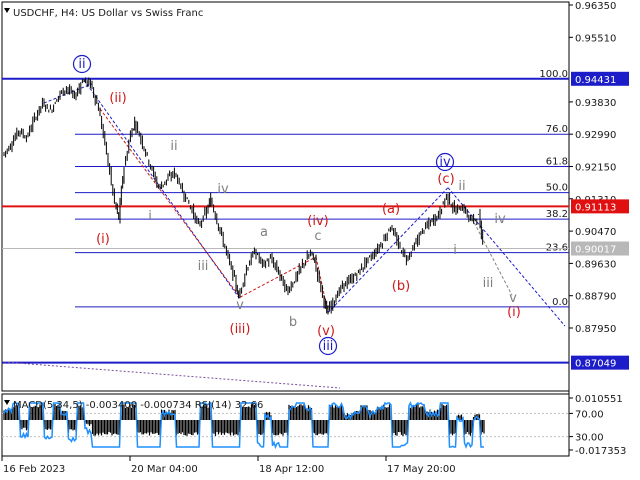 The height and width of the screenshot is (480, 640). I want to click on wave-label-6: iii, so click(203, 266).